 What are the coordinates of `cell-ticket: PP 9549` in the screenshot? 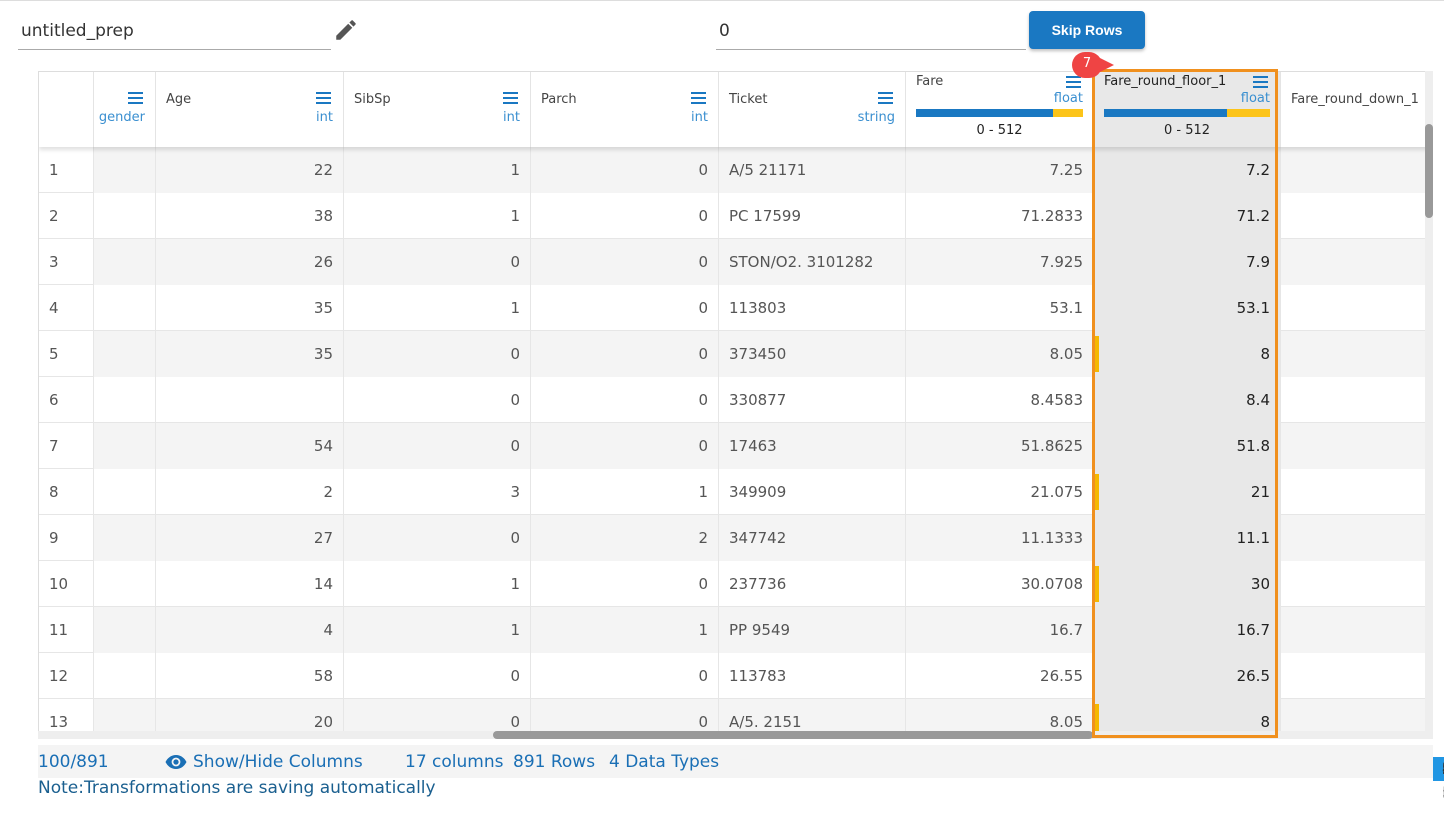 It's located at (812, 630).